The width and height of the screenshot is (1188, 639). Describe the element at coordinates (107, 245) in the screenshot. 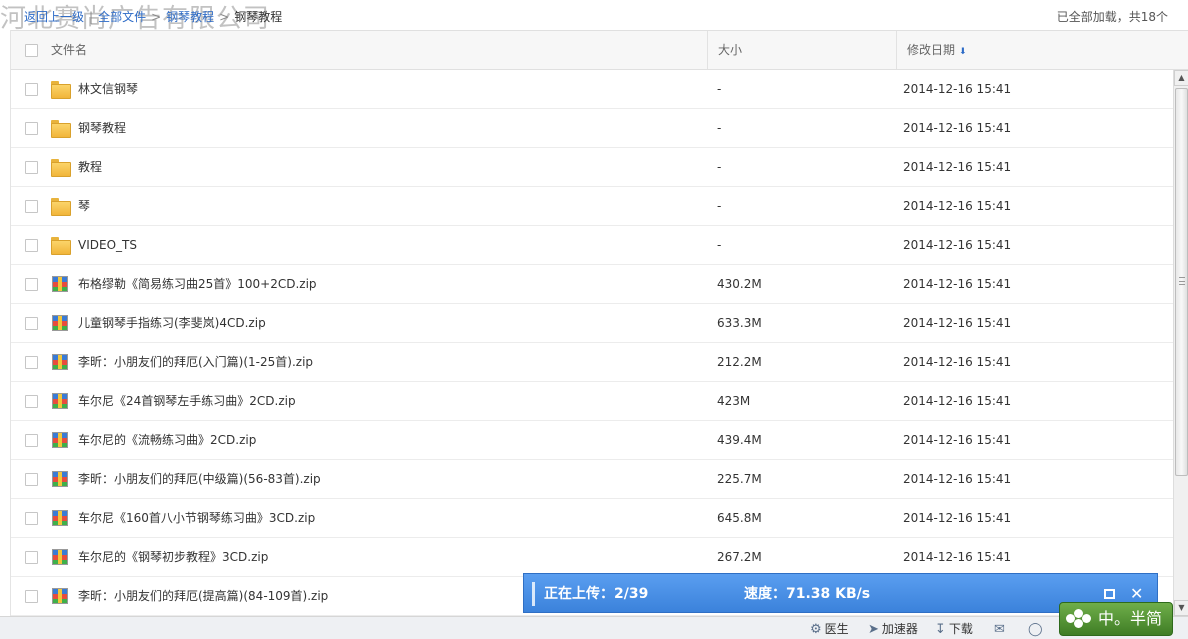

I see `file-name-link: VIDEO_TS` at that location.